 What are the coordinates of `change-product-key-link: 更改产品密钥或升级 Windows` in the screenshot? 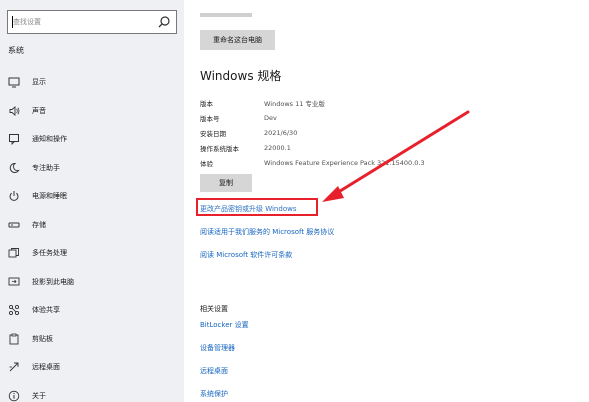 It's located at (248, 209).